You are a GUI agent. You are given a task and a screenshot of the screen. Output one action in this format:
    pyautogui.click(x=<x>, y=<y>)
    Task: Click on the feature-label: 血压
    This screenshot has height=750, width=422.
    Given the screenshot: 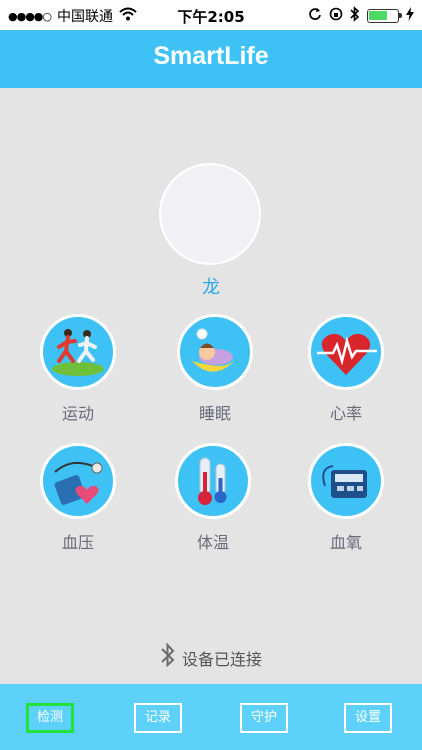 What is the action you would take?
    pyautogui.click(x=77, y=542)
    